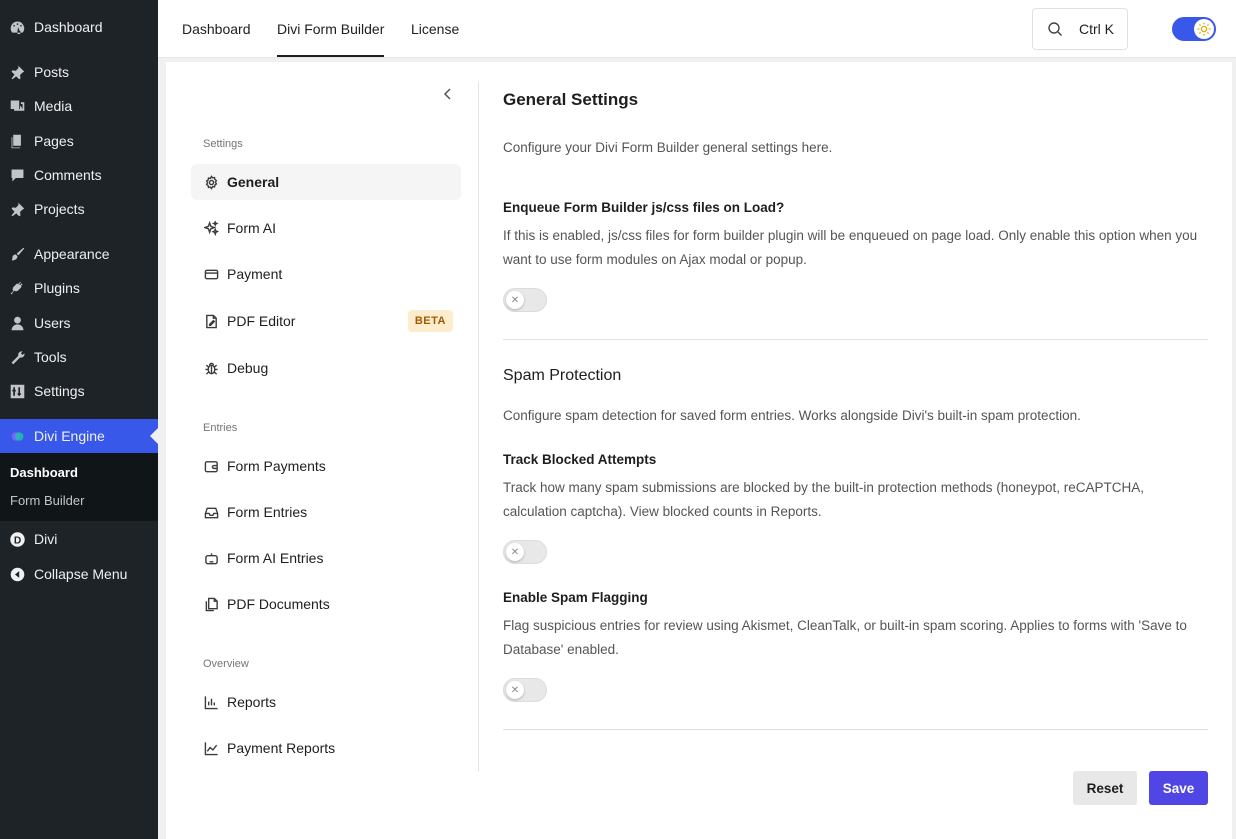 This screenshot has height=839, width=1236. Describe the element at coordinates (448, 94) in the screenshot. I see `chevron-left-icon` at that location.